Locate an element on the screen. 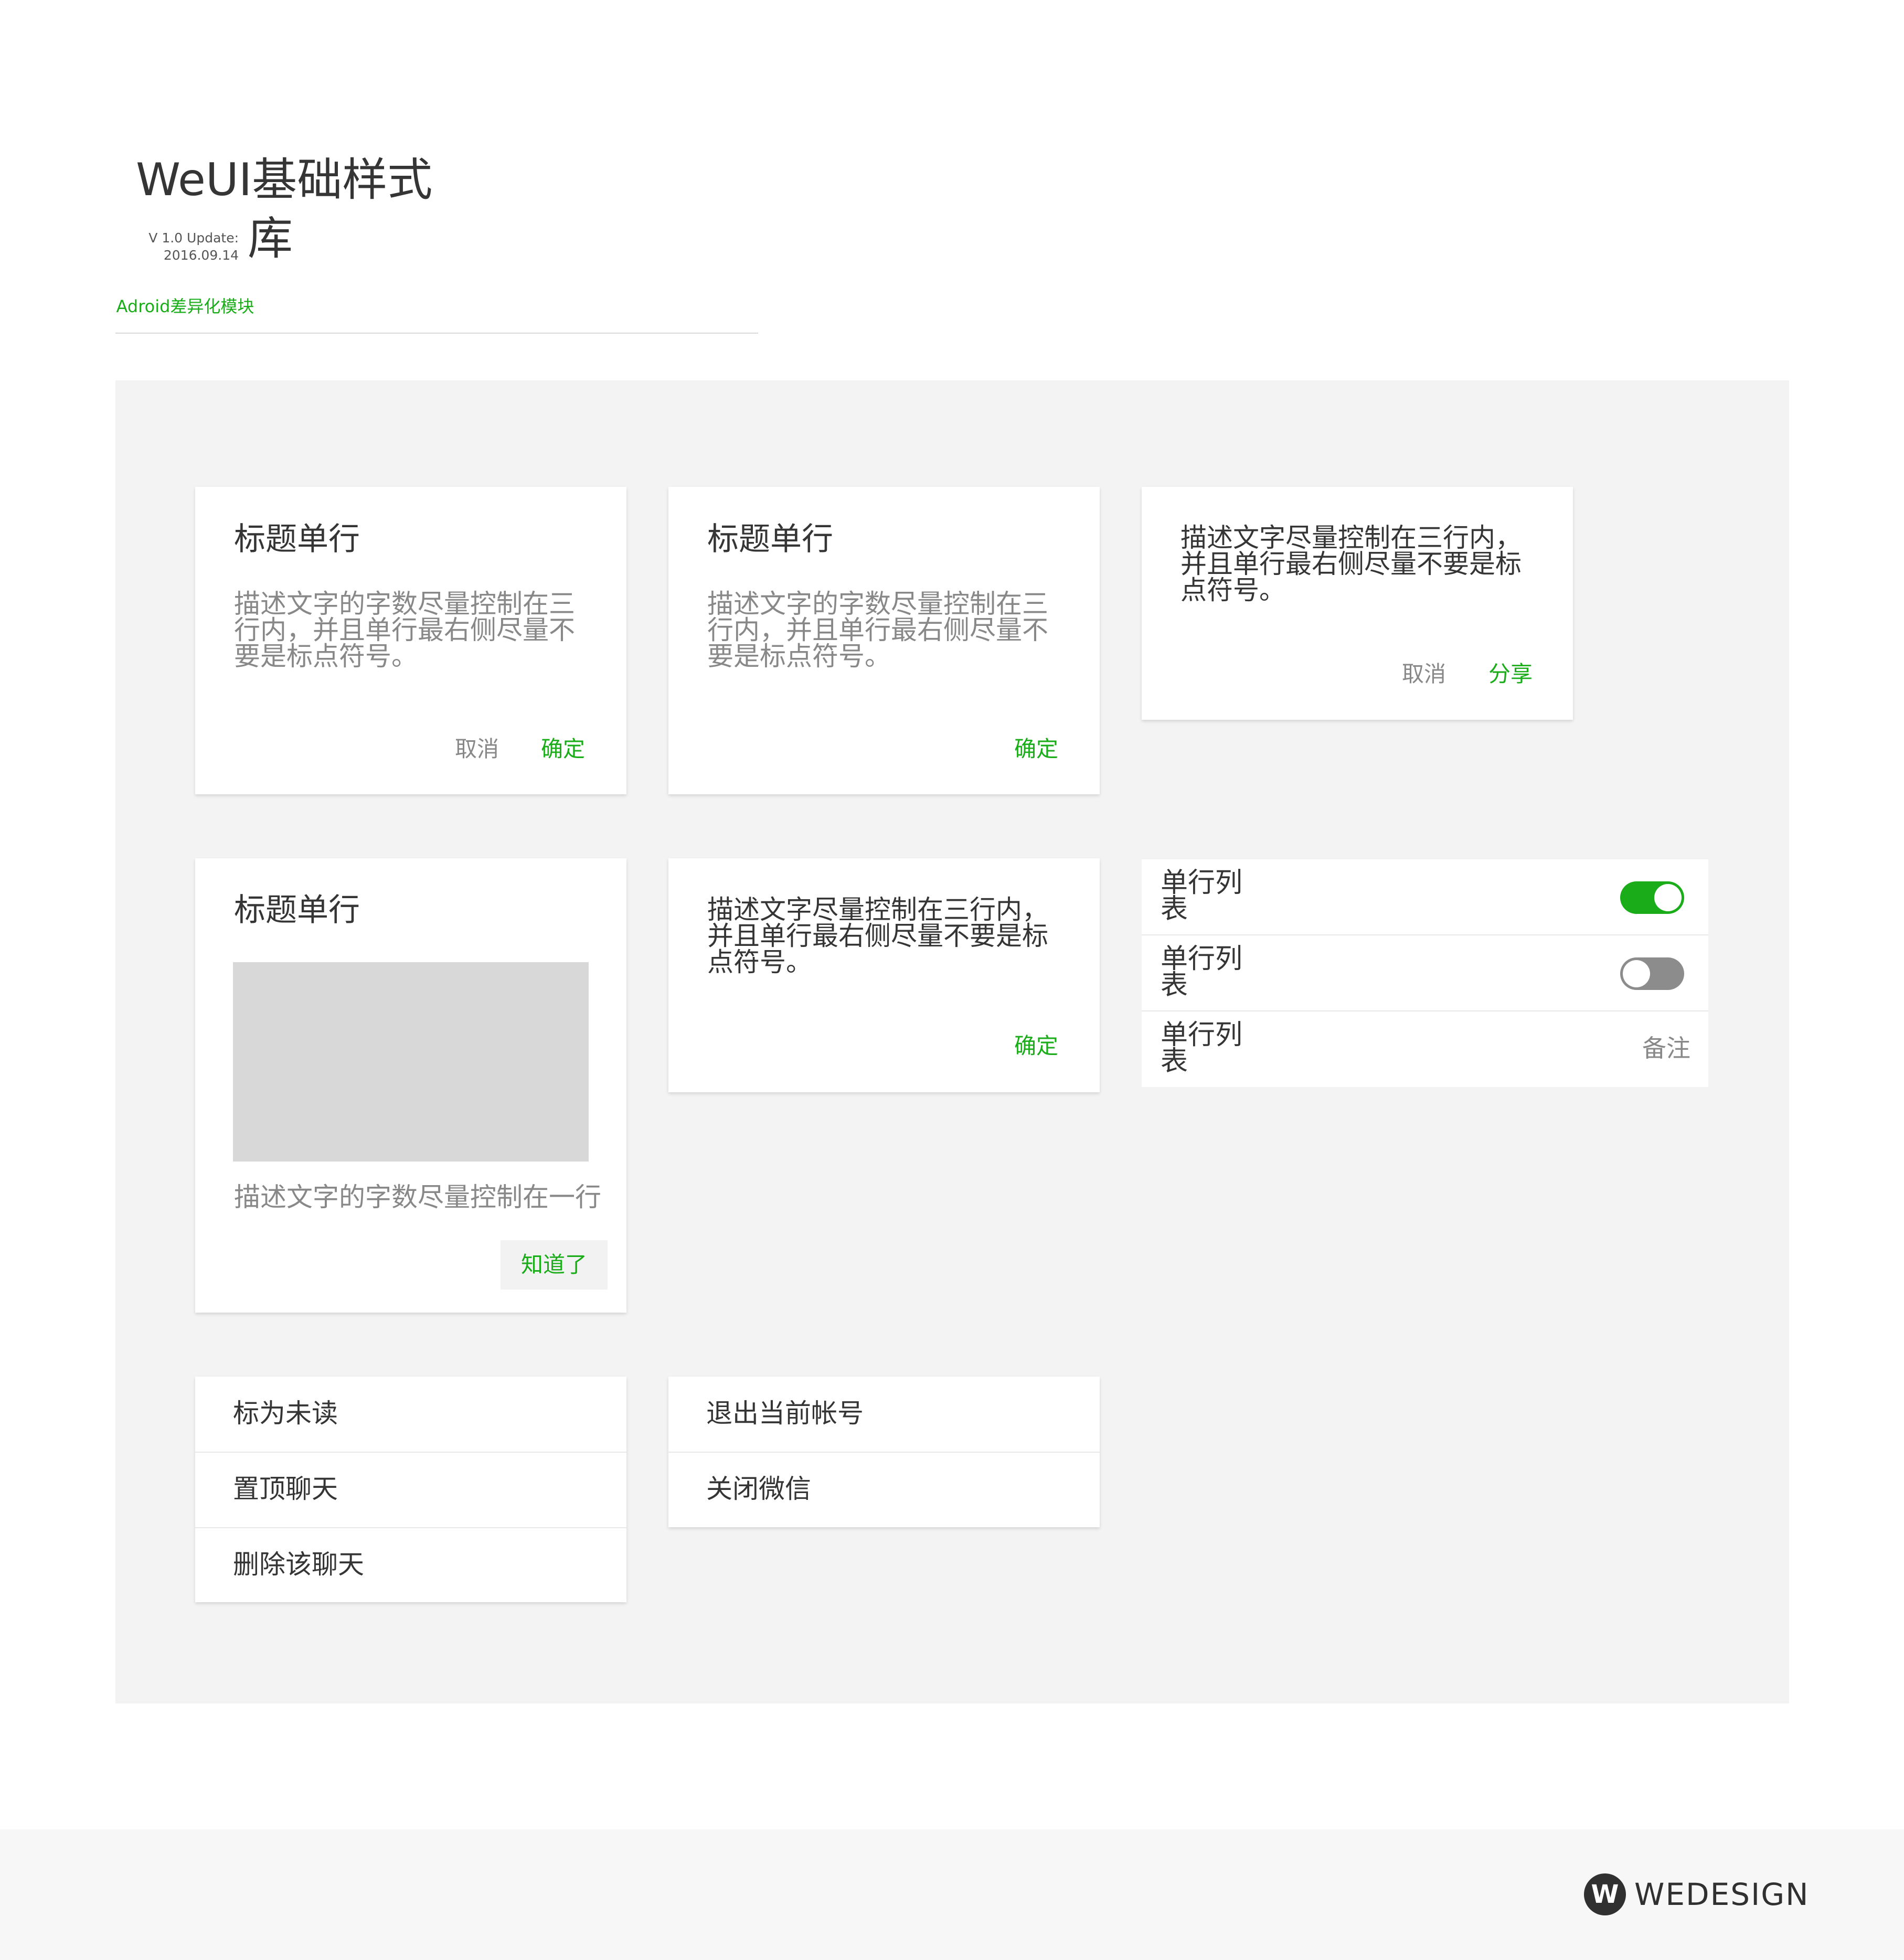 The height and width of the screenshot is (1960, 1904). dialog-with-image: 标题单行 描述文字的字数尽量控制在一行 知道了 is located at coordinates (410, 1085).